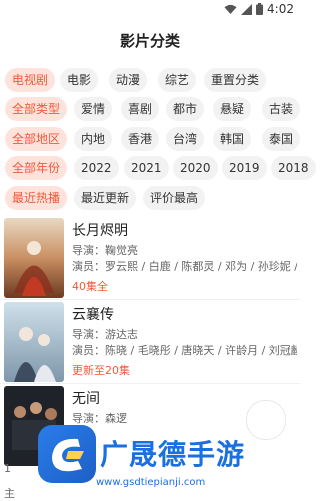 This screenshot has width=320, height=501. I want to click on chip-reset: 重置分类, so click(235, 80).